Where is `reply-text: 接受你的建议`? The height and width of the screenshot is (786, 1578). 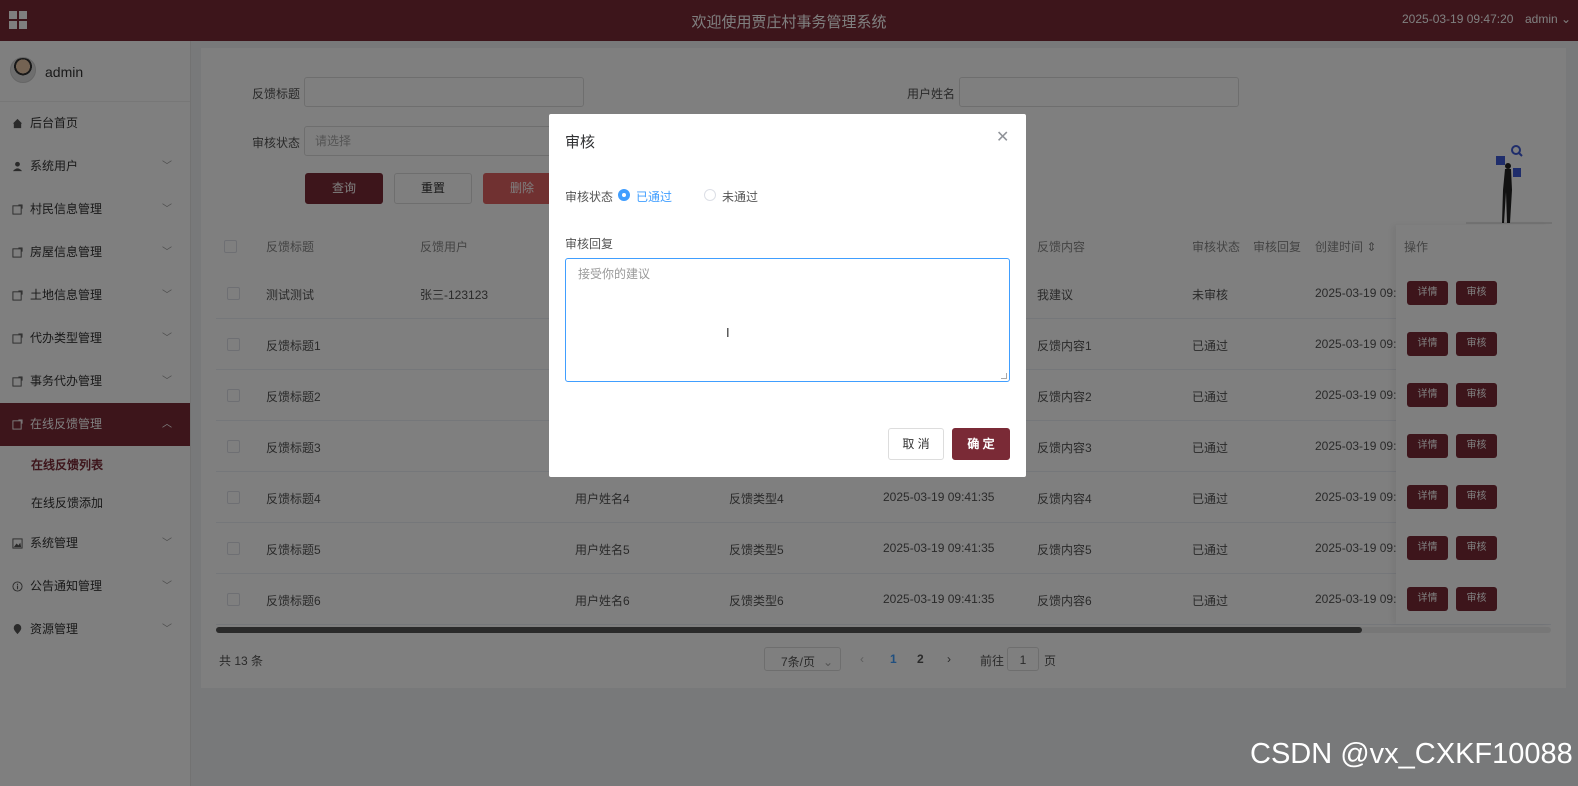 reply-text: 接受你的建议 is located at coordinates (614, 274).